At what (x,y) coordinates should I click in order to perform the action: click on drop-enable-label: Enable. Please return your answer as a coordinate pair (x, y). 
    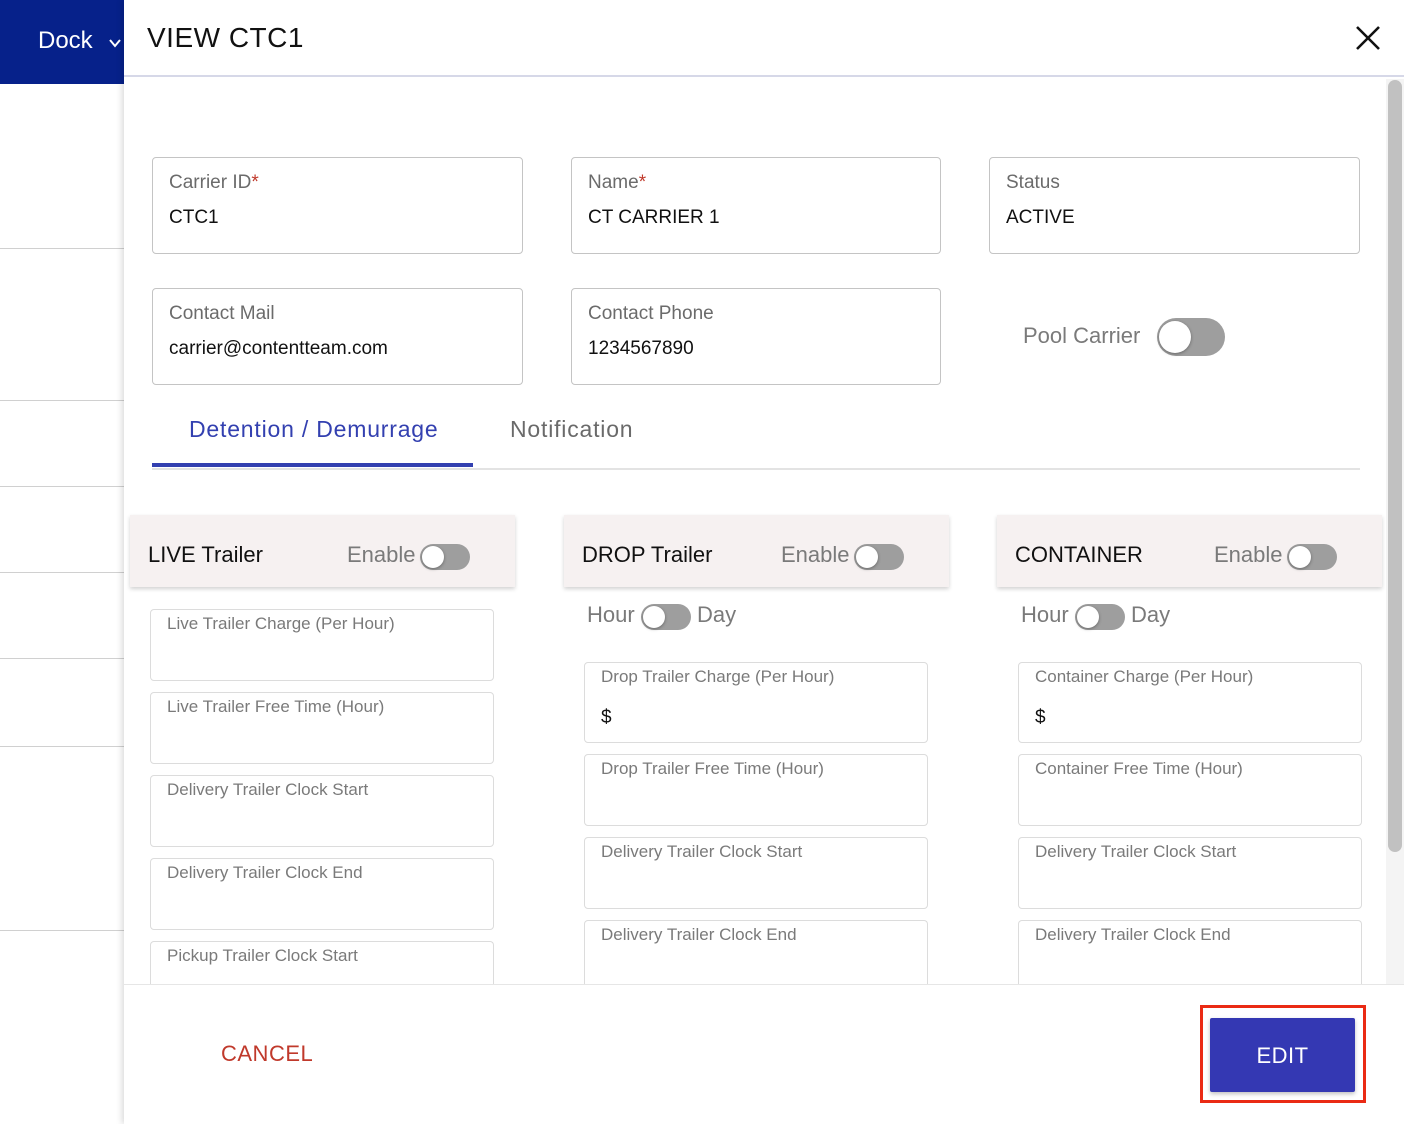
    Looking at the image, I should click on (815, 554).